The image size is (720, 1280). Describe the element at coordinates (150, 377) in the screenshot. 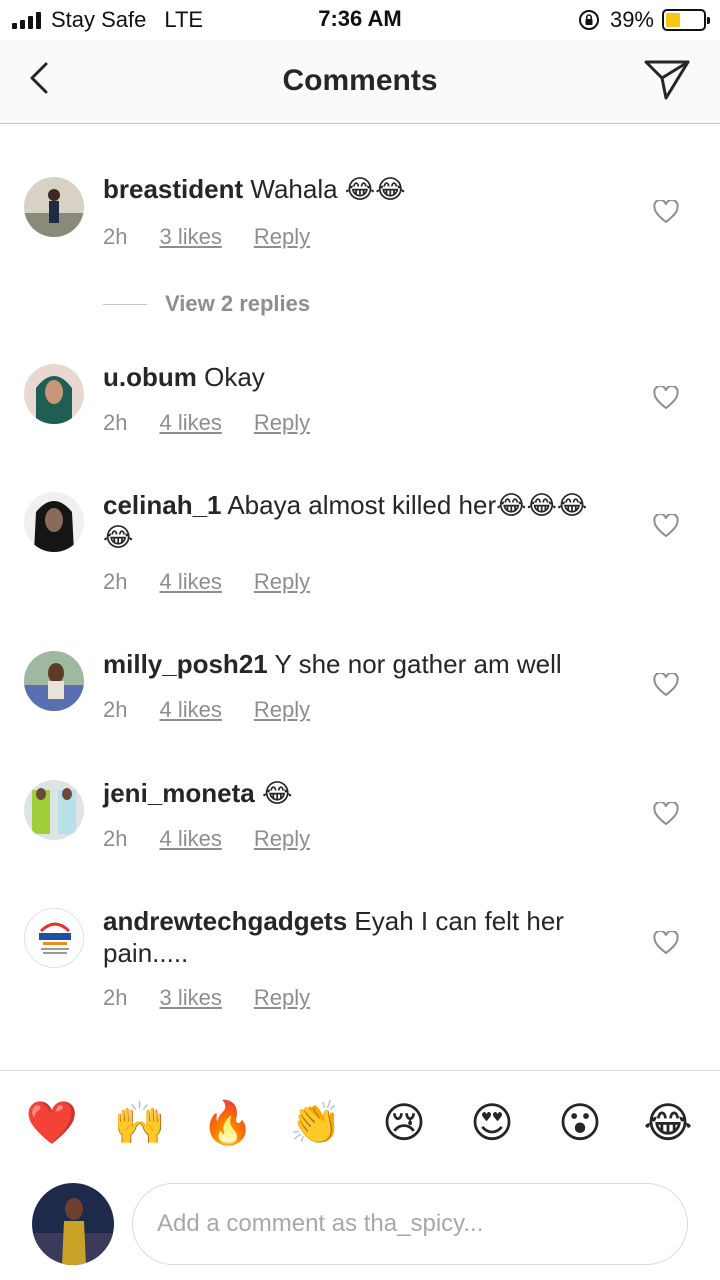

I see `comment-username: u.obum` at that location.